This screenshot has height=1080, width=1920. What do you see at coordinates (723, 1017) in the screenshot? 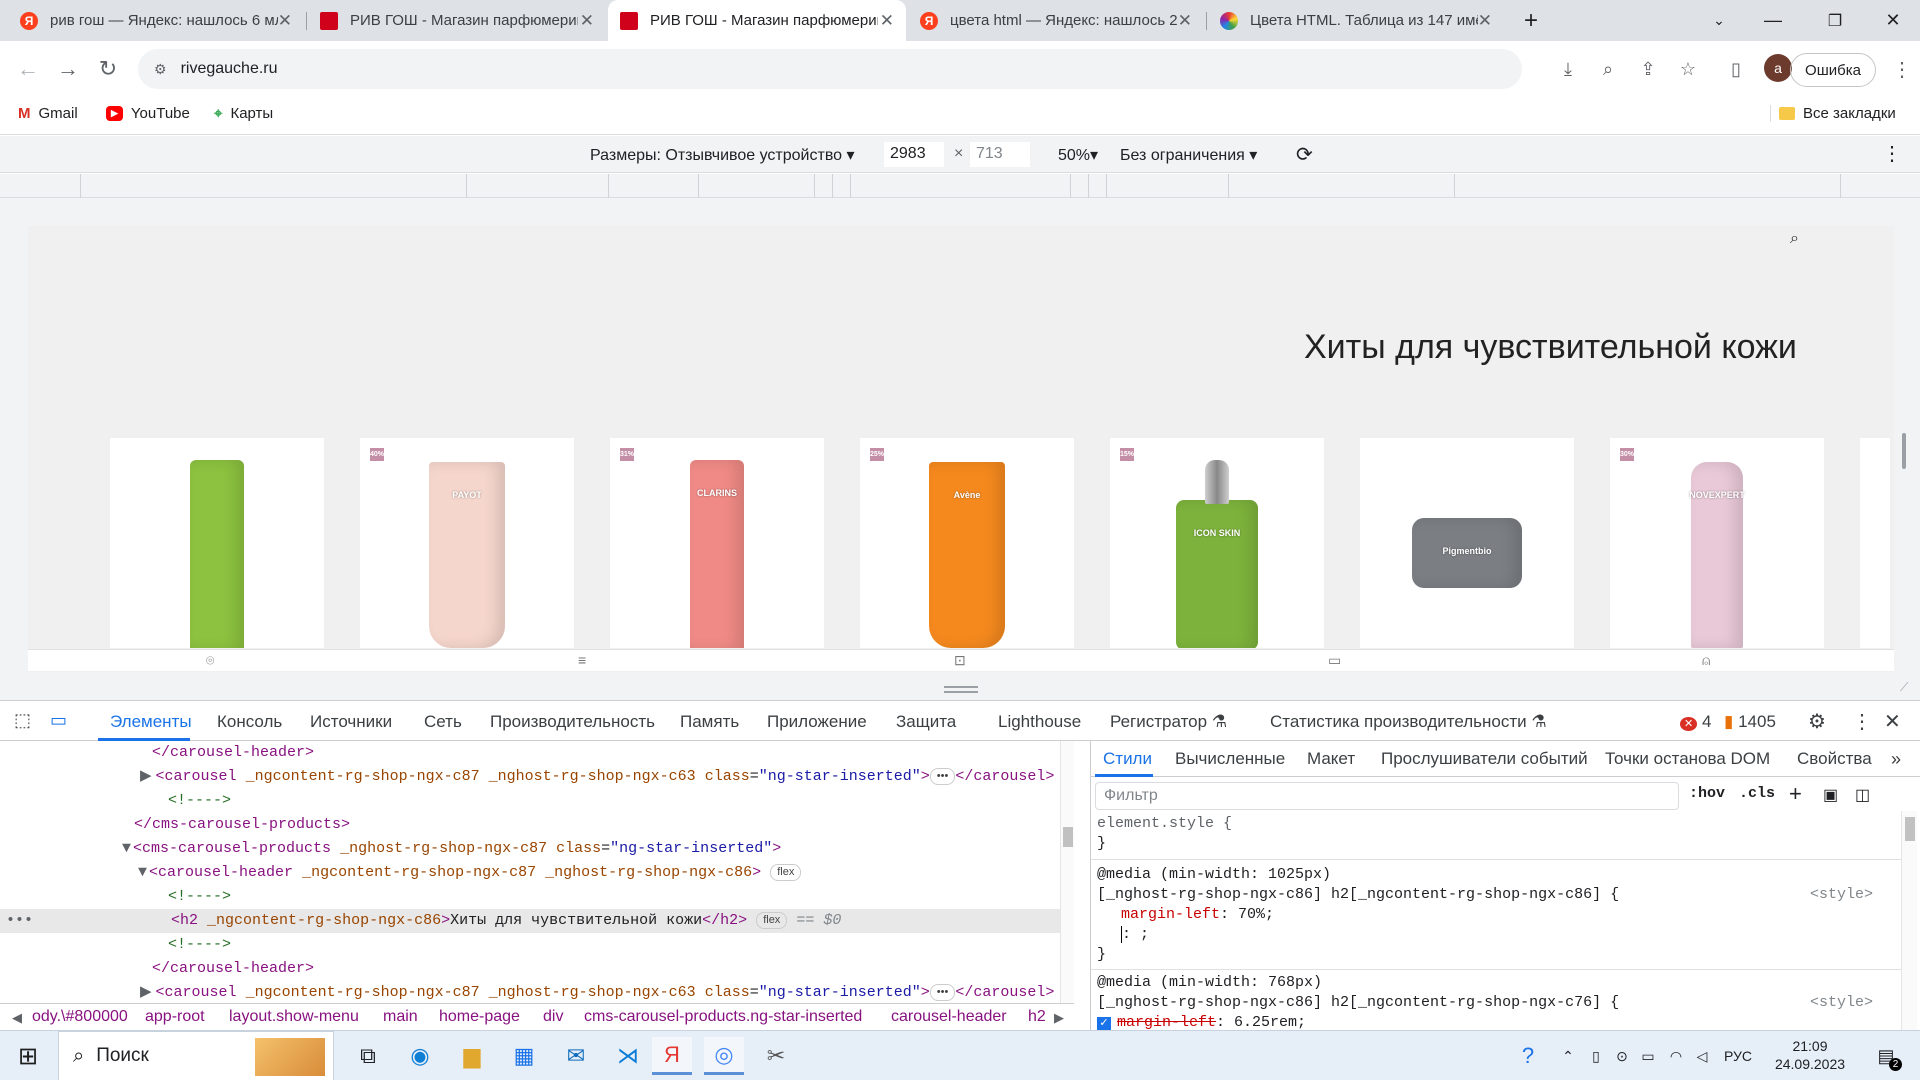
I see `breadcrumb-item: cms-carousel-products.ng-star-inserted` at bounding box center [723, 1017].